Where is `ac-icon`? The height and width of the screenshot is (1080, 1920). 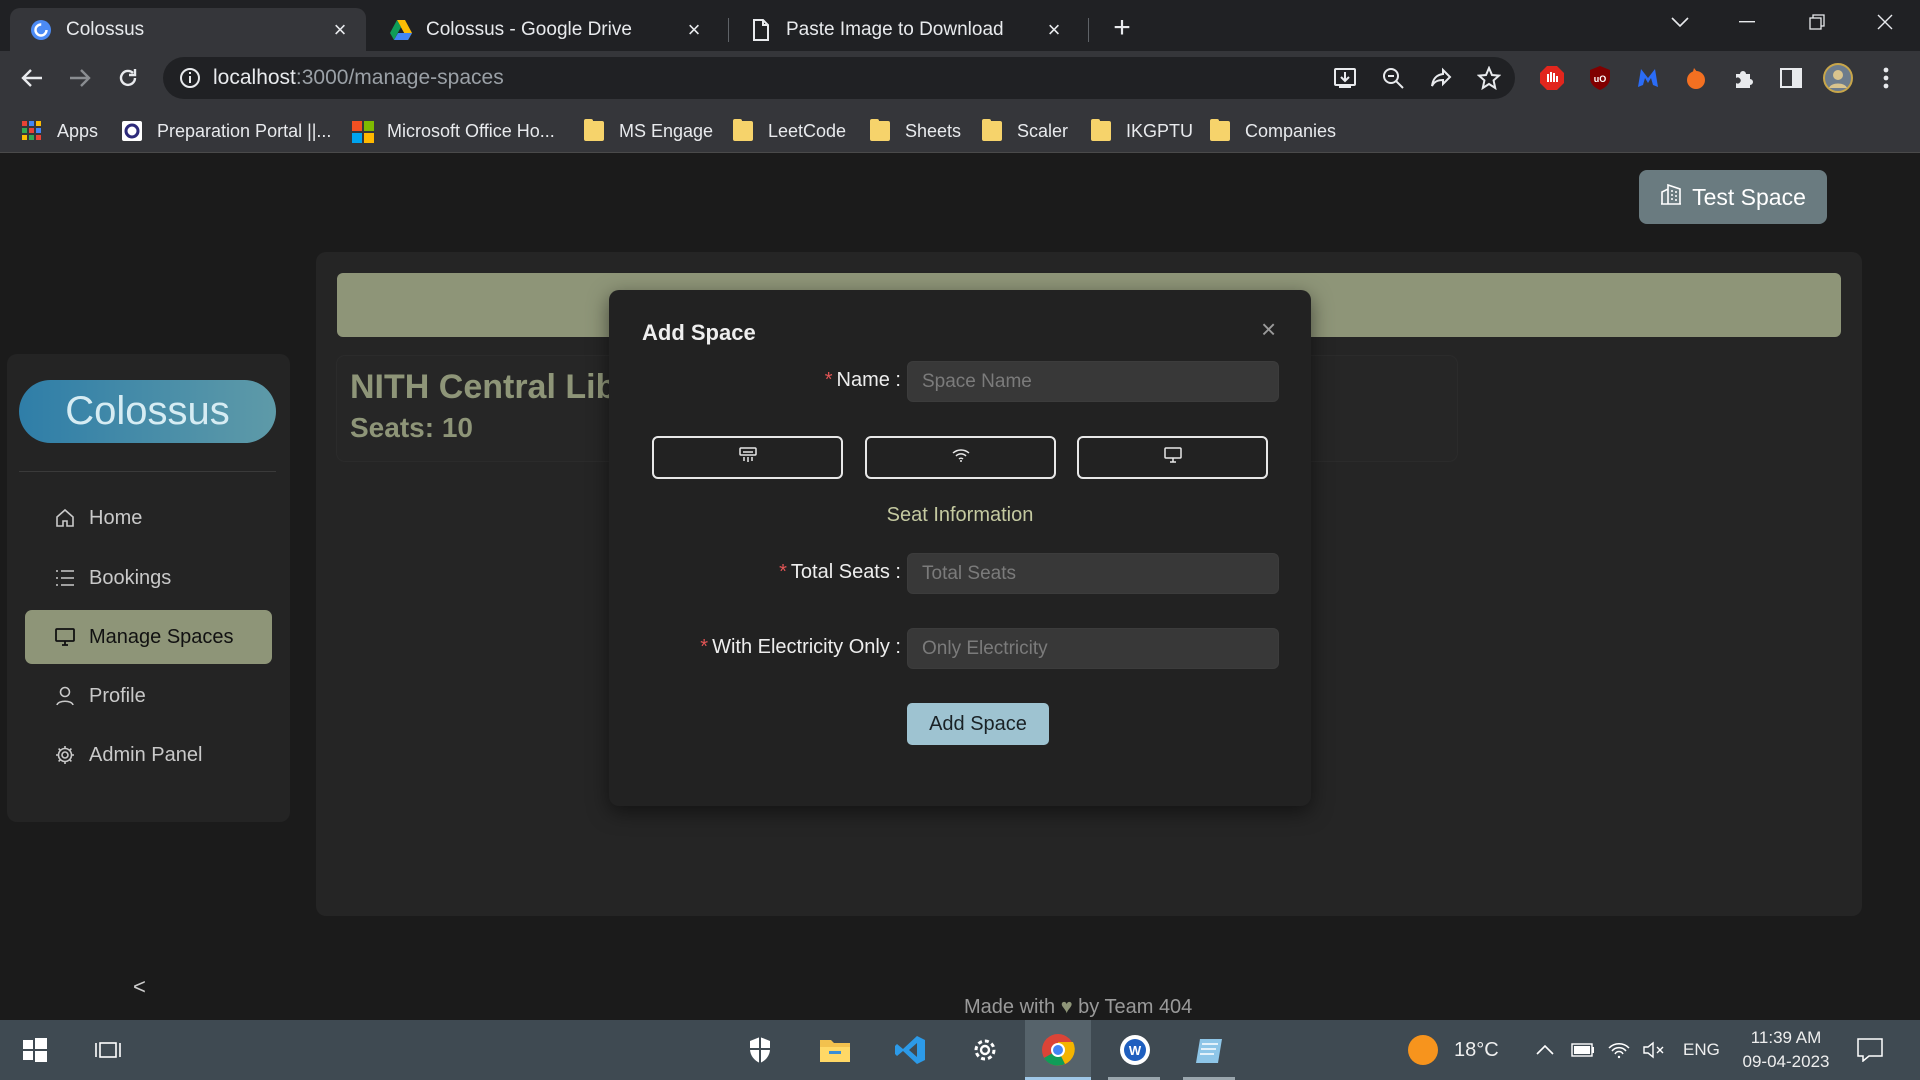 ac-icon is located at coordinates (747, 457).